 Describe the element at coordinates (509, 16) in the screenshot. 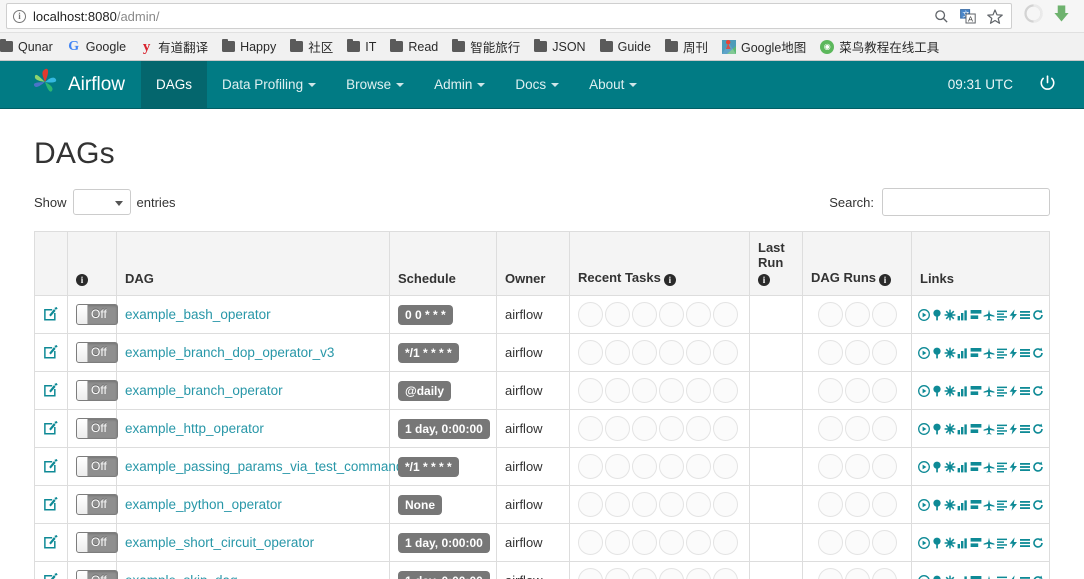

I see `address-bar: i localhost:8080/admin/ 文 A` at that location.